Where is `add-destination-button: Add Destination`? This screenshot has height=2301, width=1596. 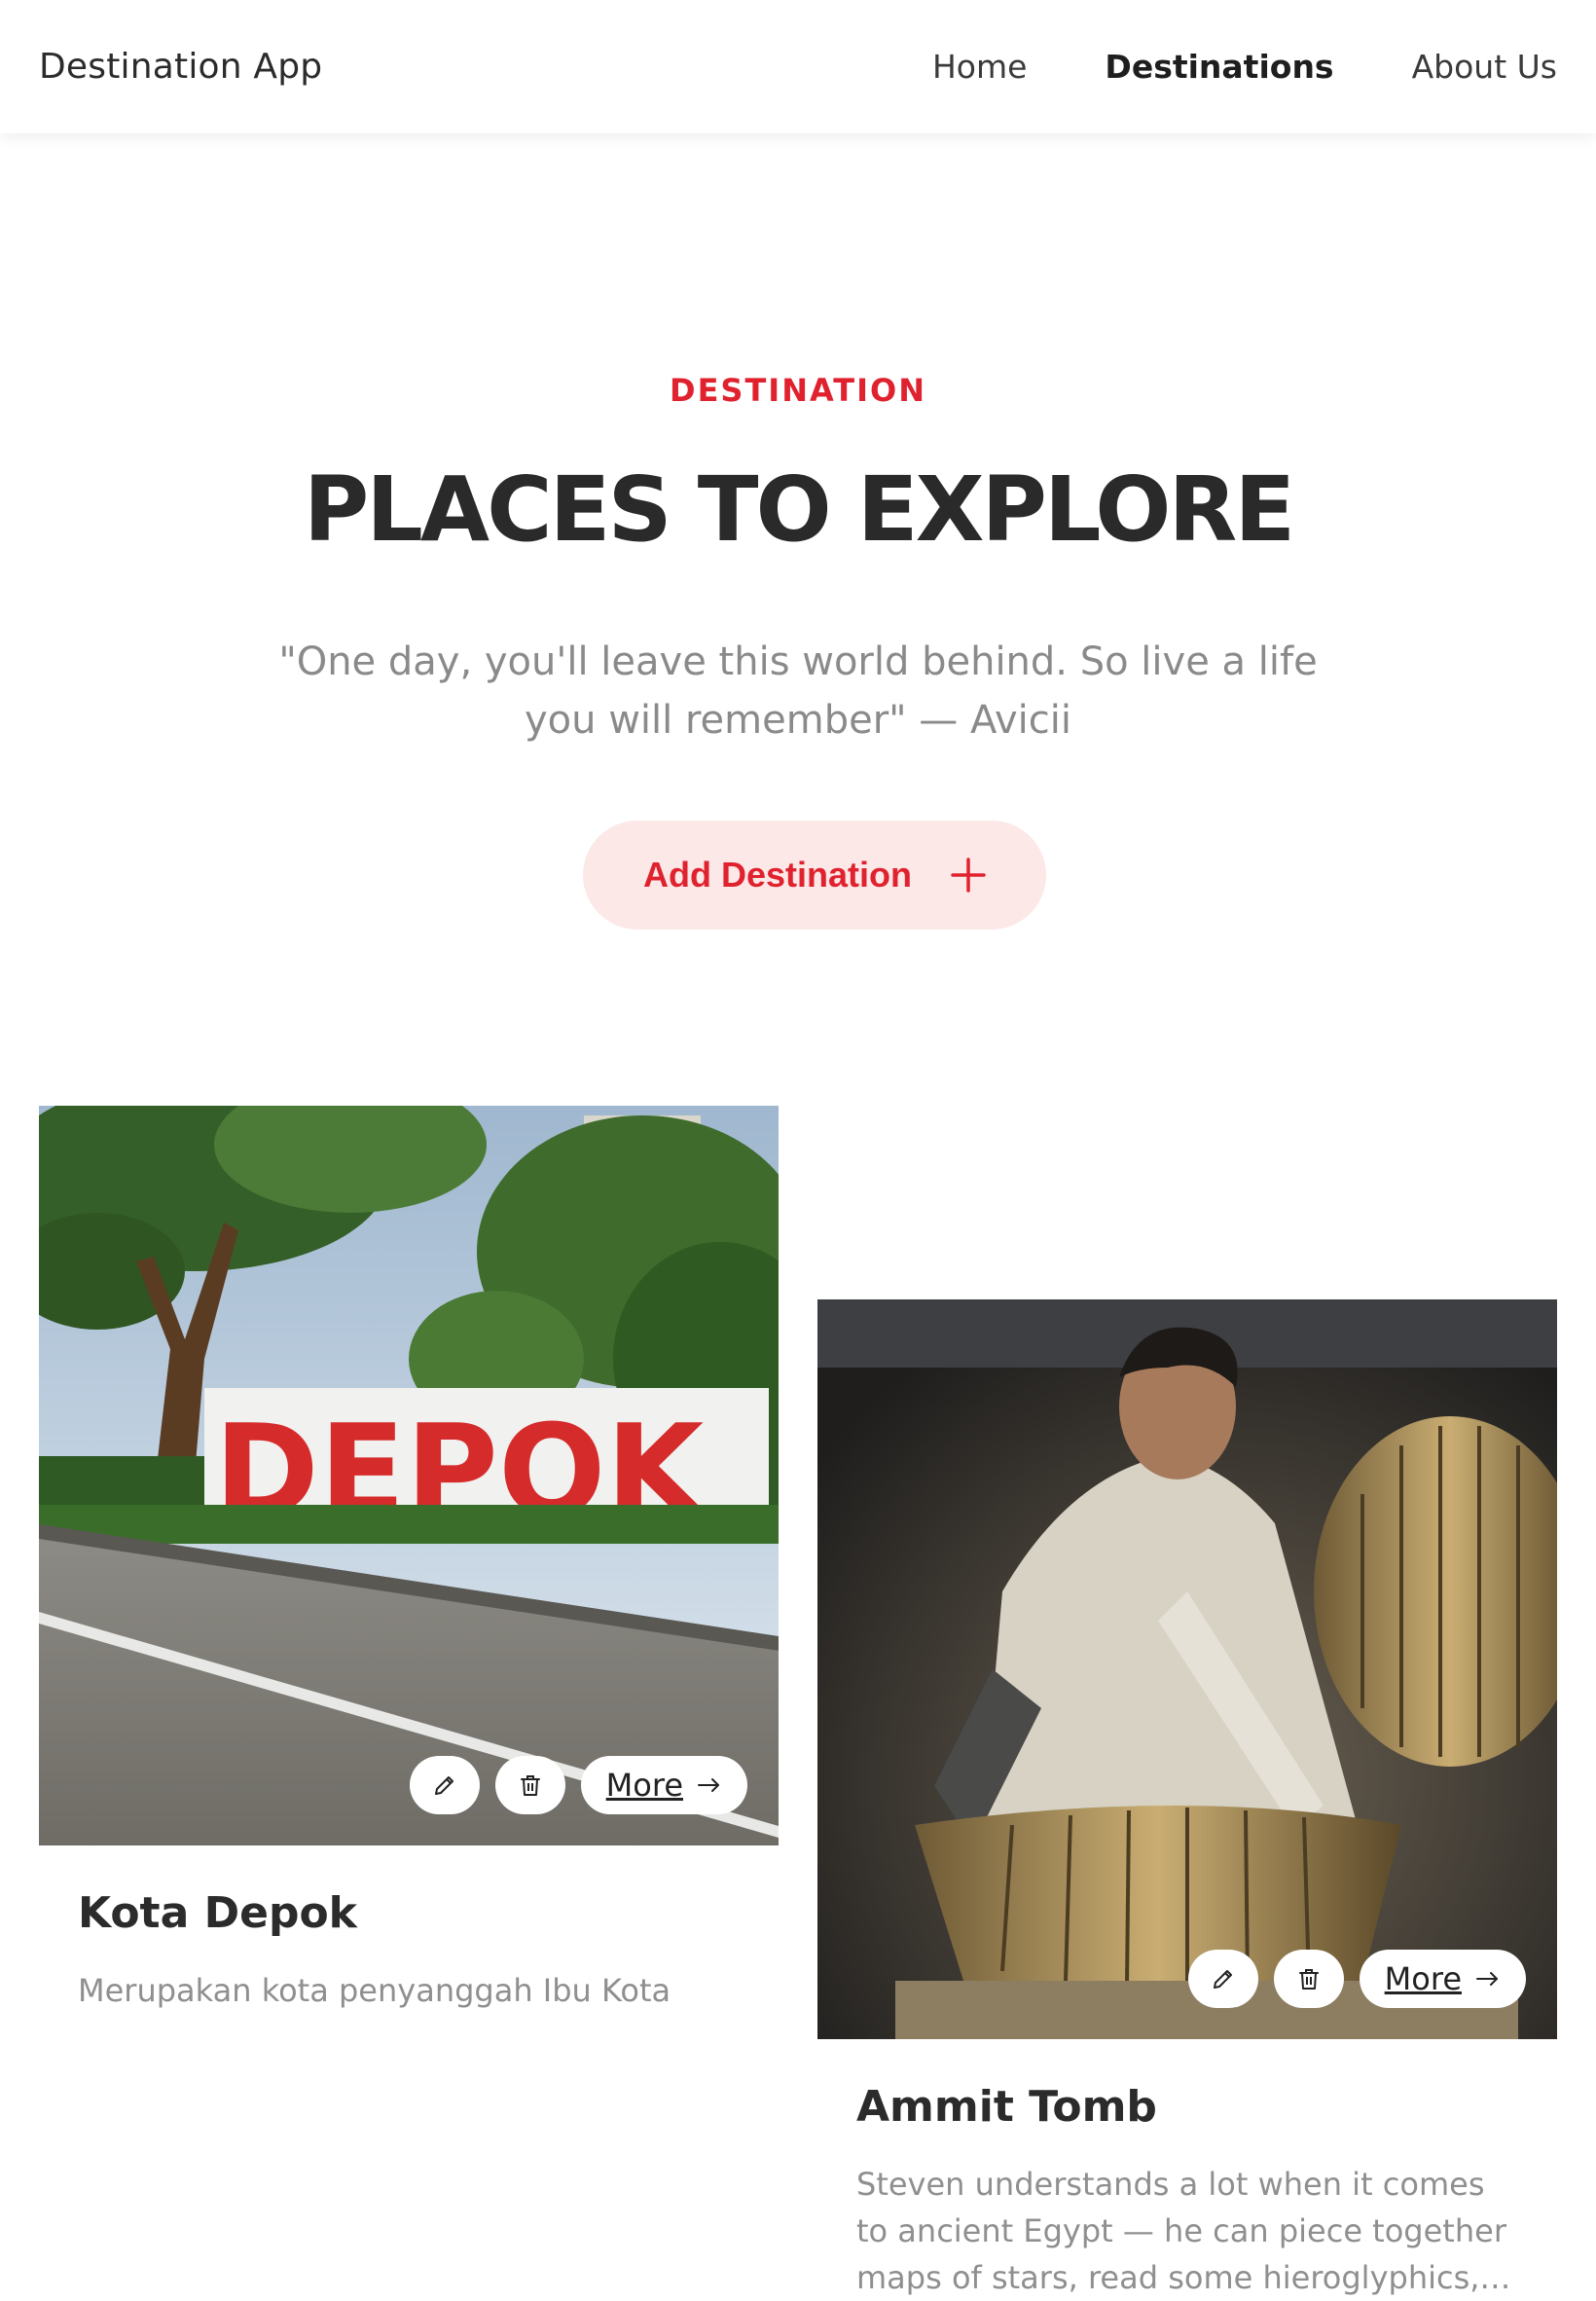
add-destination-button: Add Destination is located at coordinates (815, 875).